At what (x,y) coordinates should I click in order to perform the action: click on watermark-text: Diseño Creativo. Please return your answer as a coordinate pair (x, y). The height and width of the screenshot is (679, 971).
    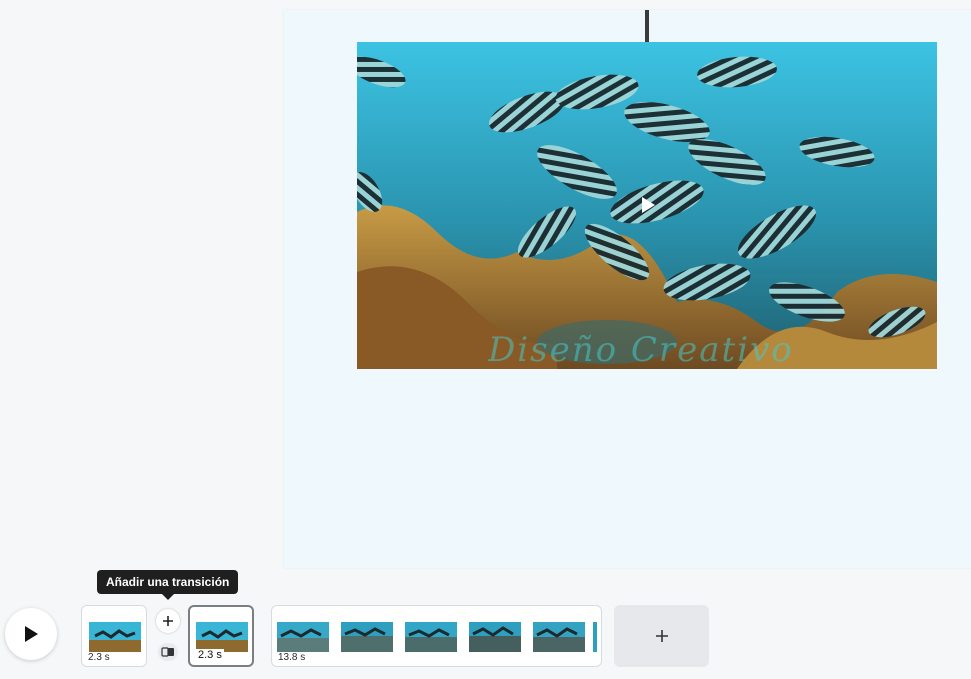
    Looking at the image, I should click on (641, 350).